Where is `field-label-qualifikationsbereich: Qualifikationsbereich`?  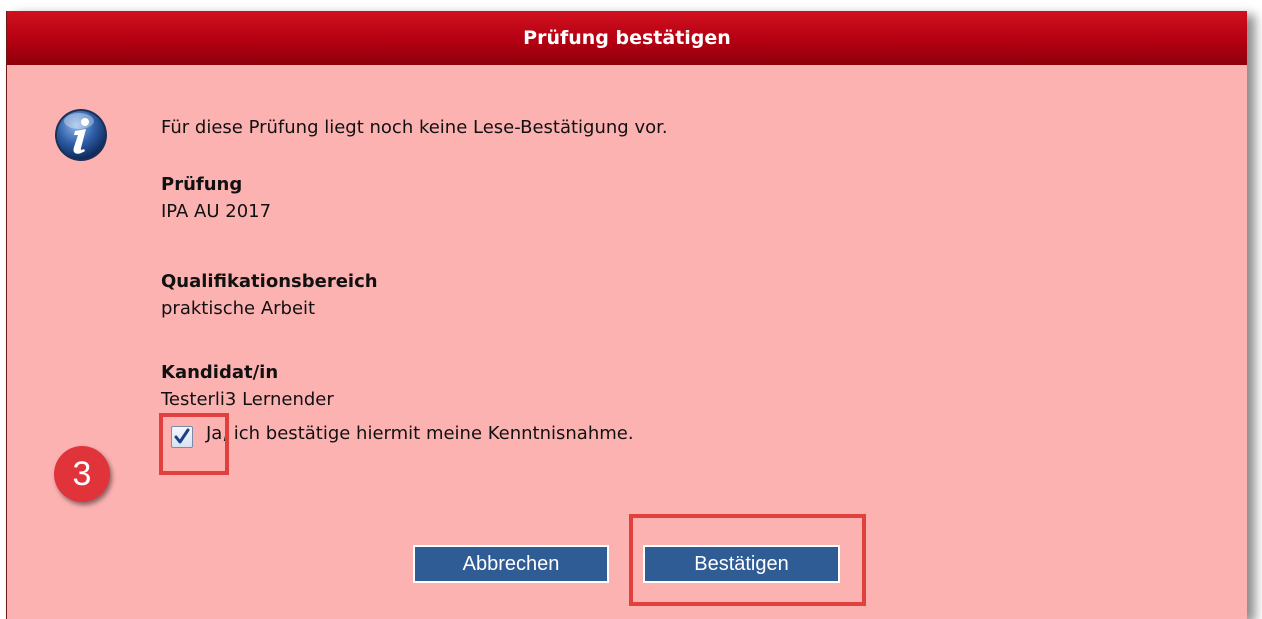 field-label-qualifikationsbereich: Qualifikationsbereich is located at coordinates (269, 281).